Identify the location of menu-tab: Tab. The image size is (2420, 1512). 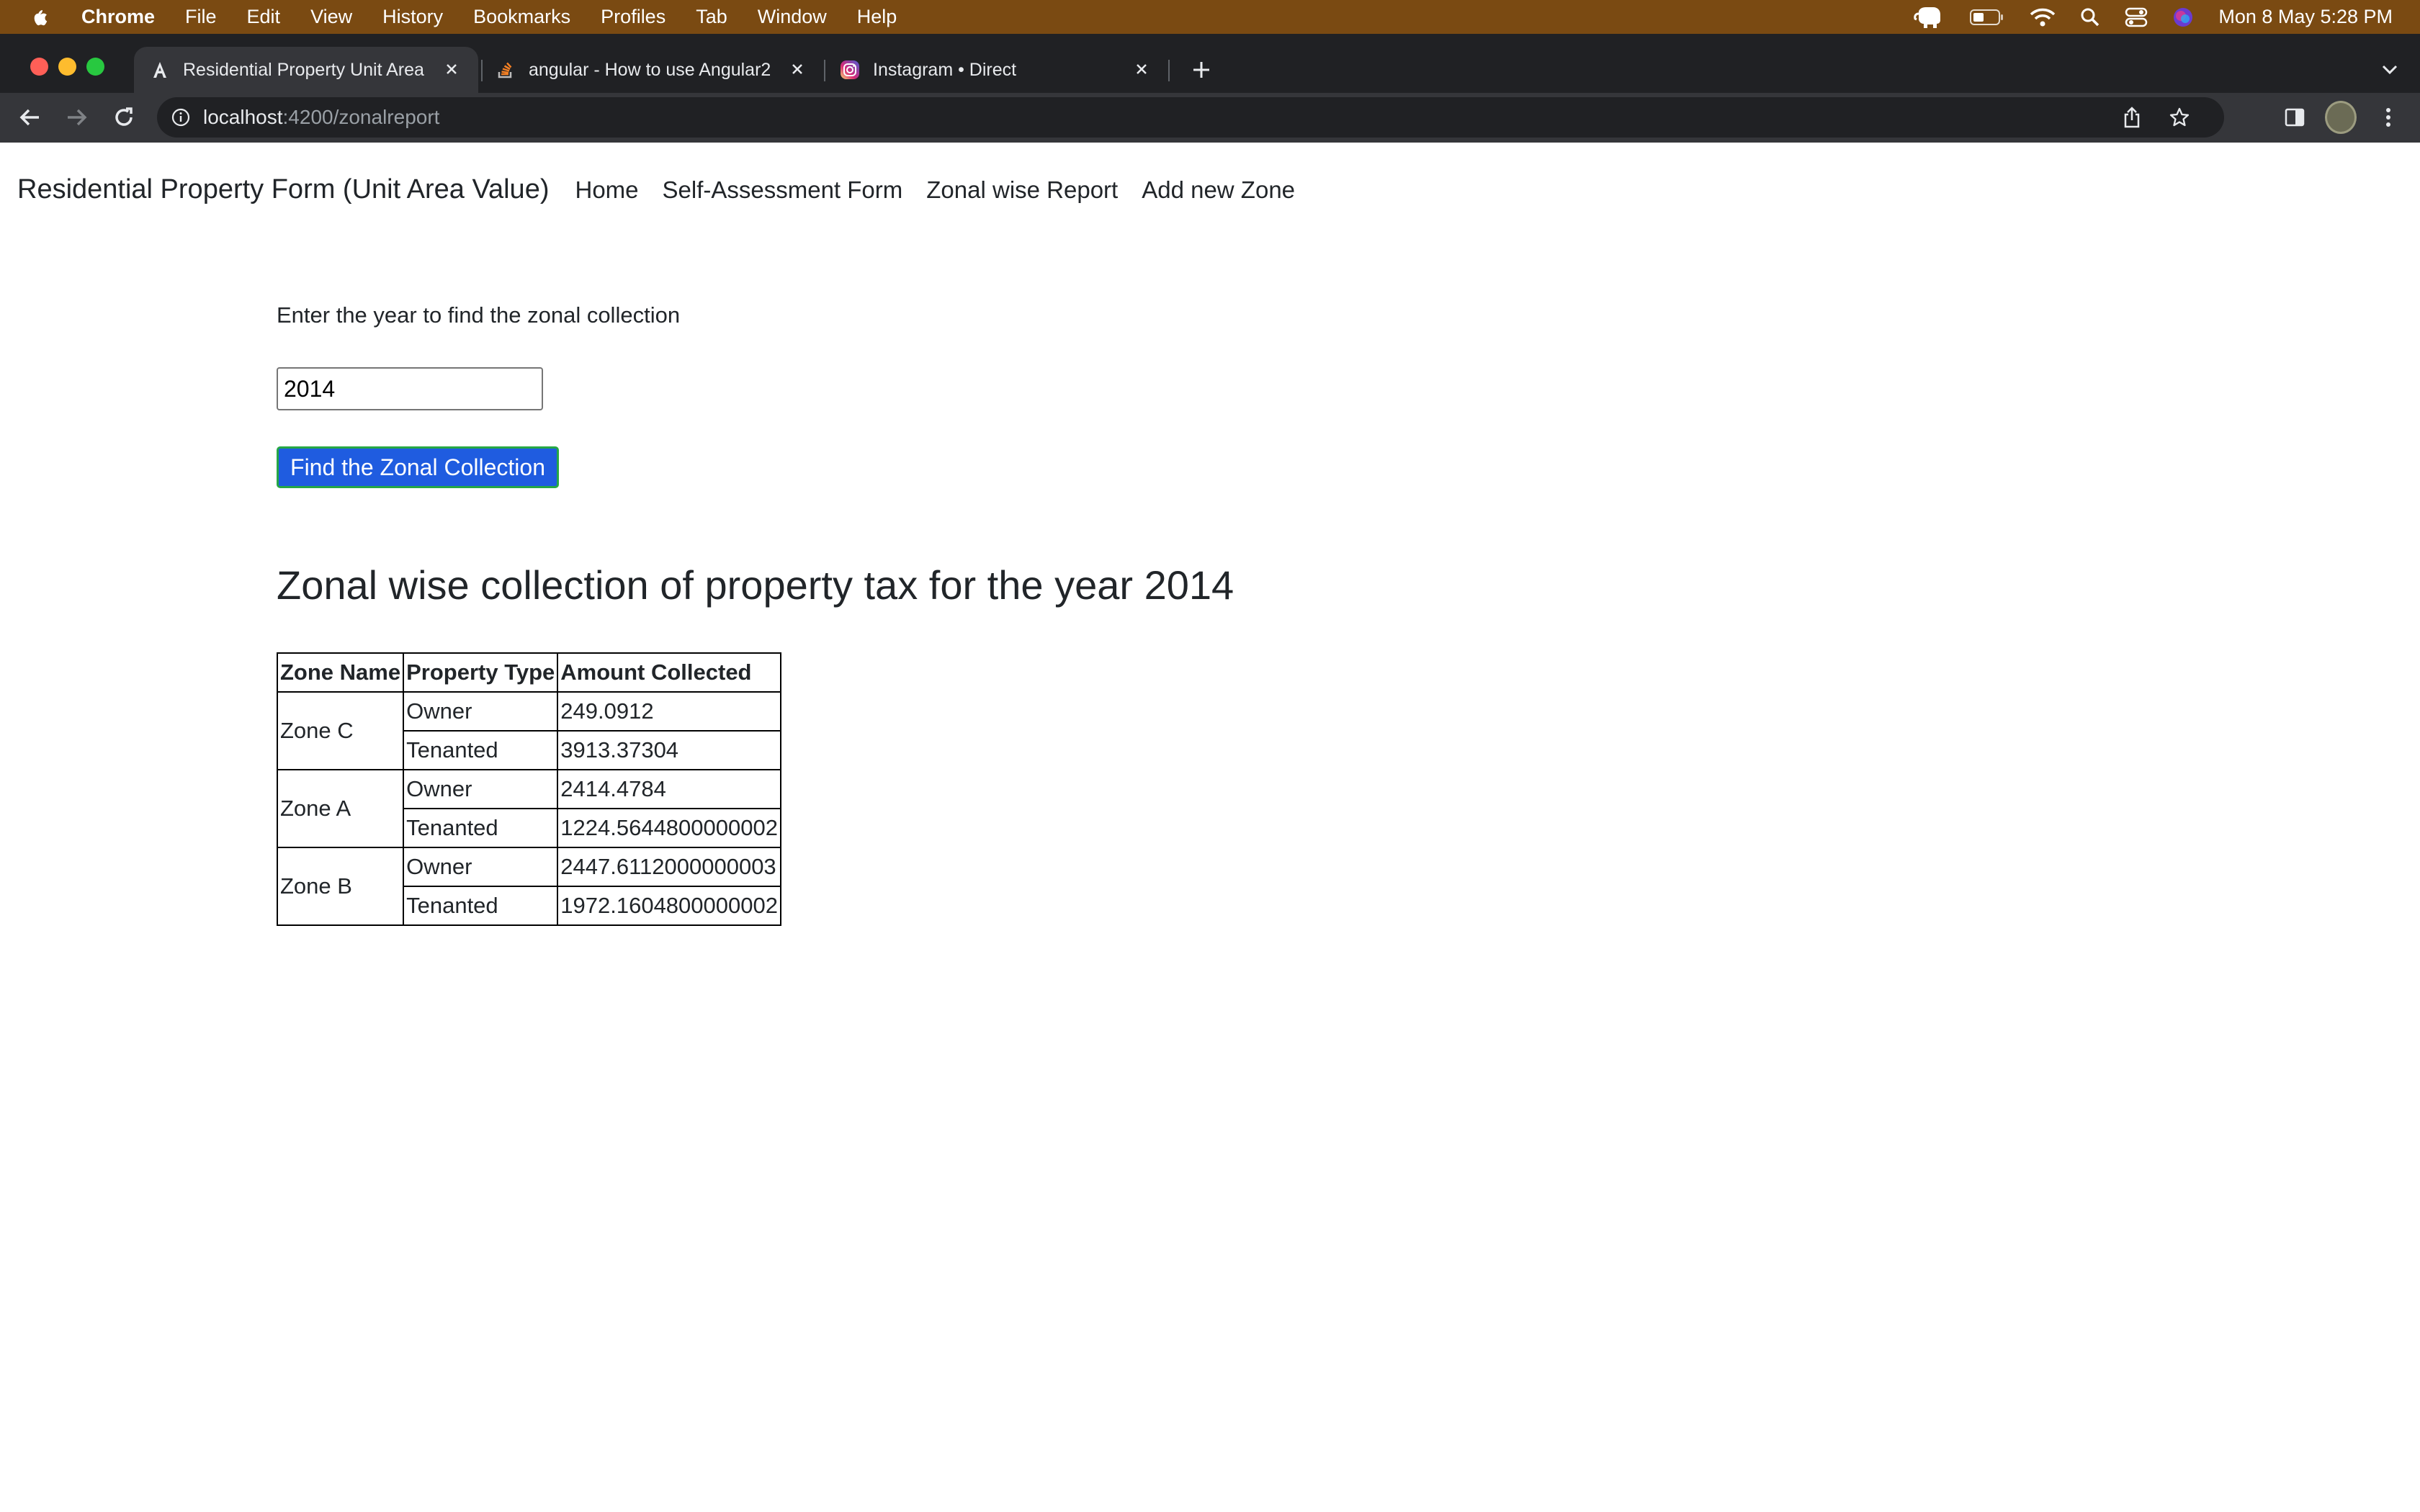
(711, 17).